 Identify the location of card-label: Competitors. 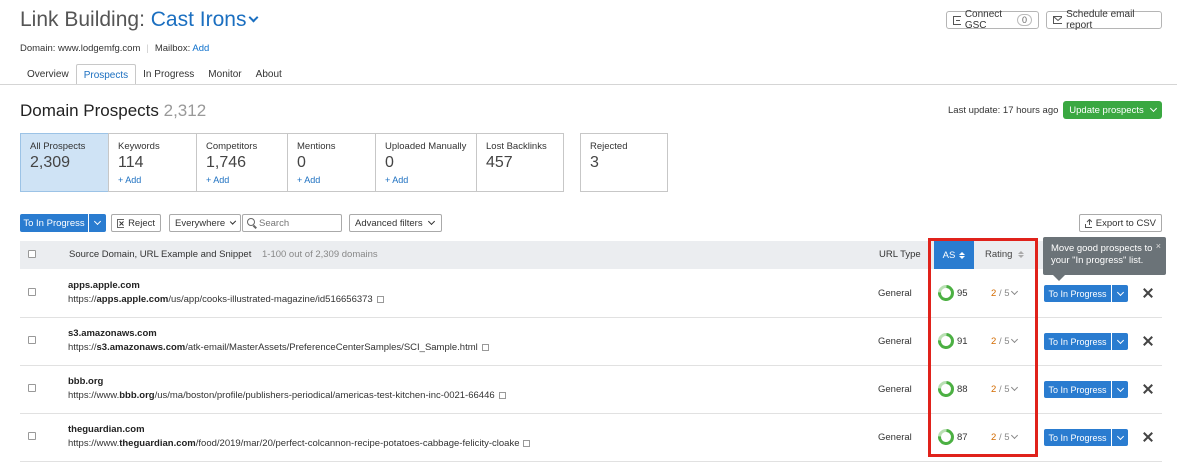
(232, 146).